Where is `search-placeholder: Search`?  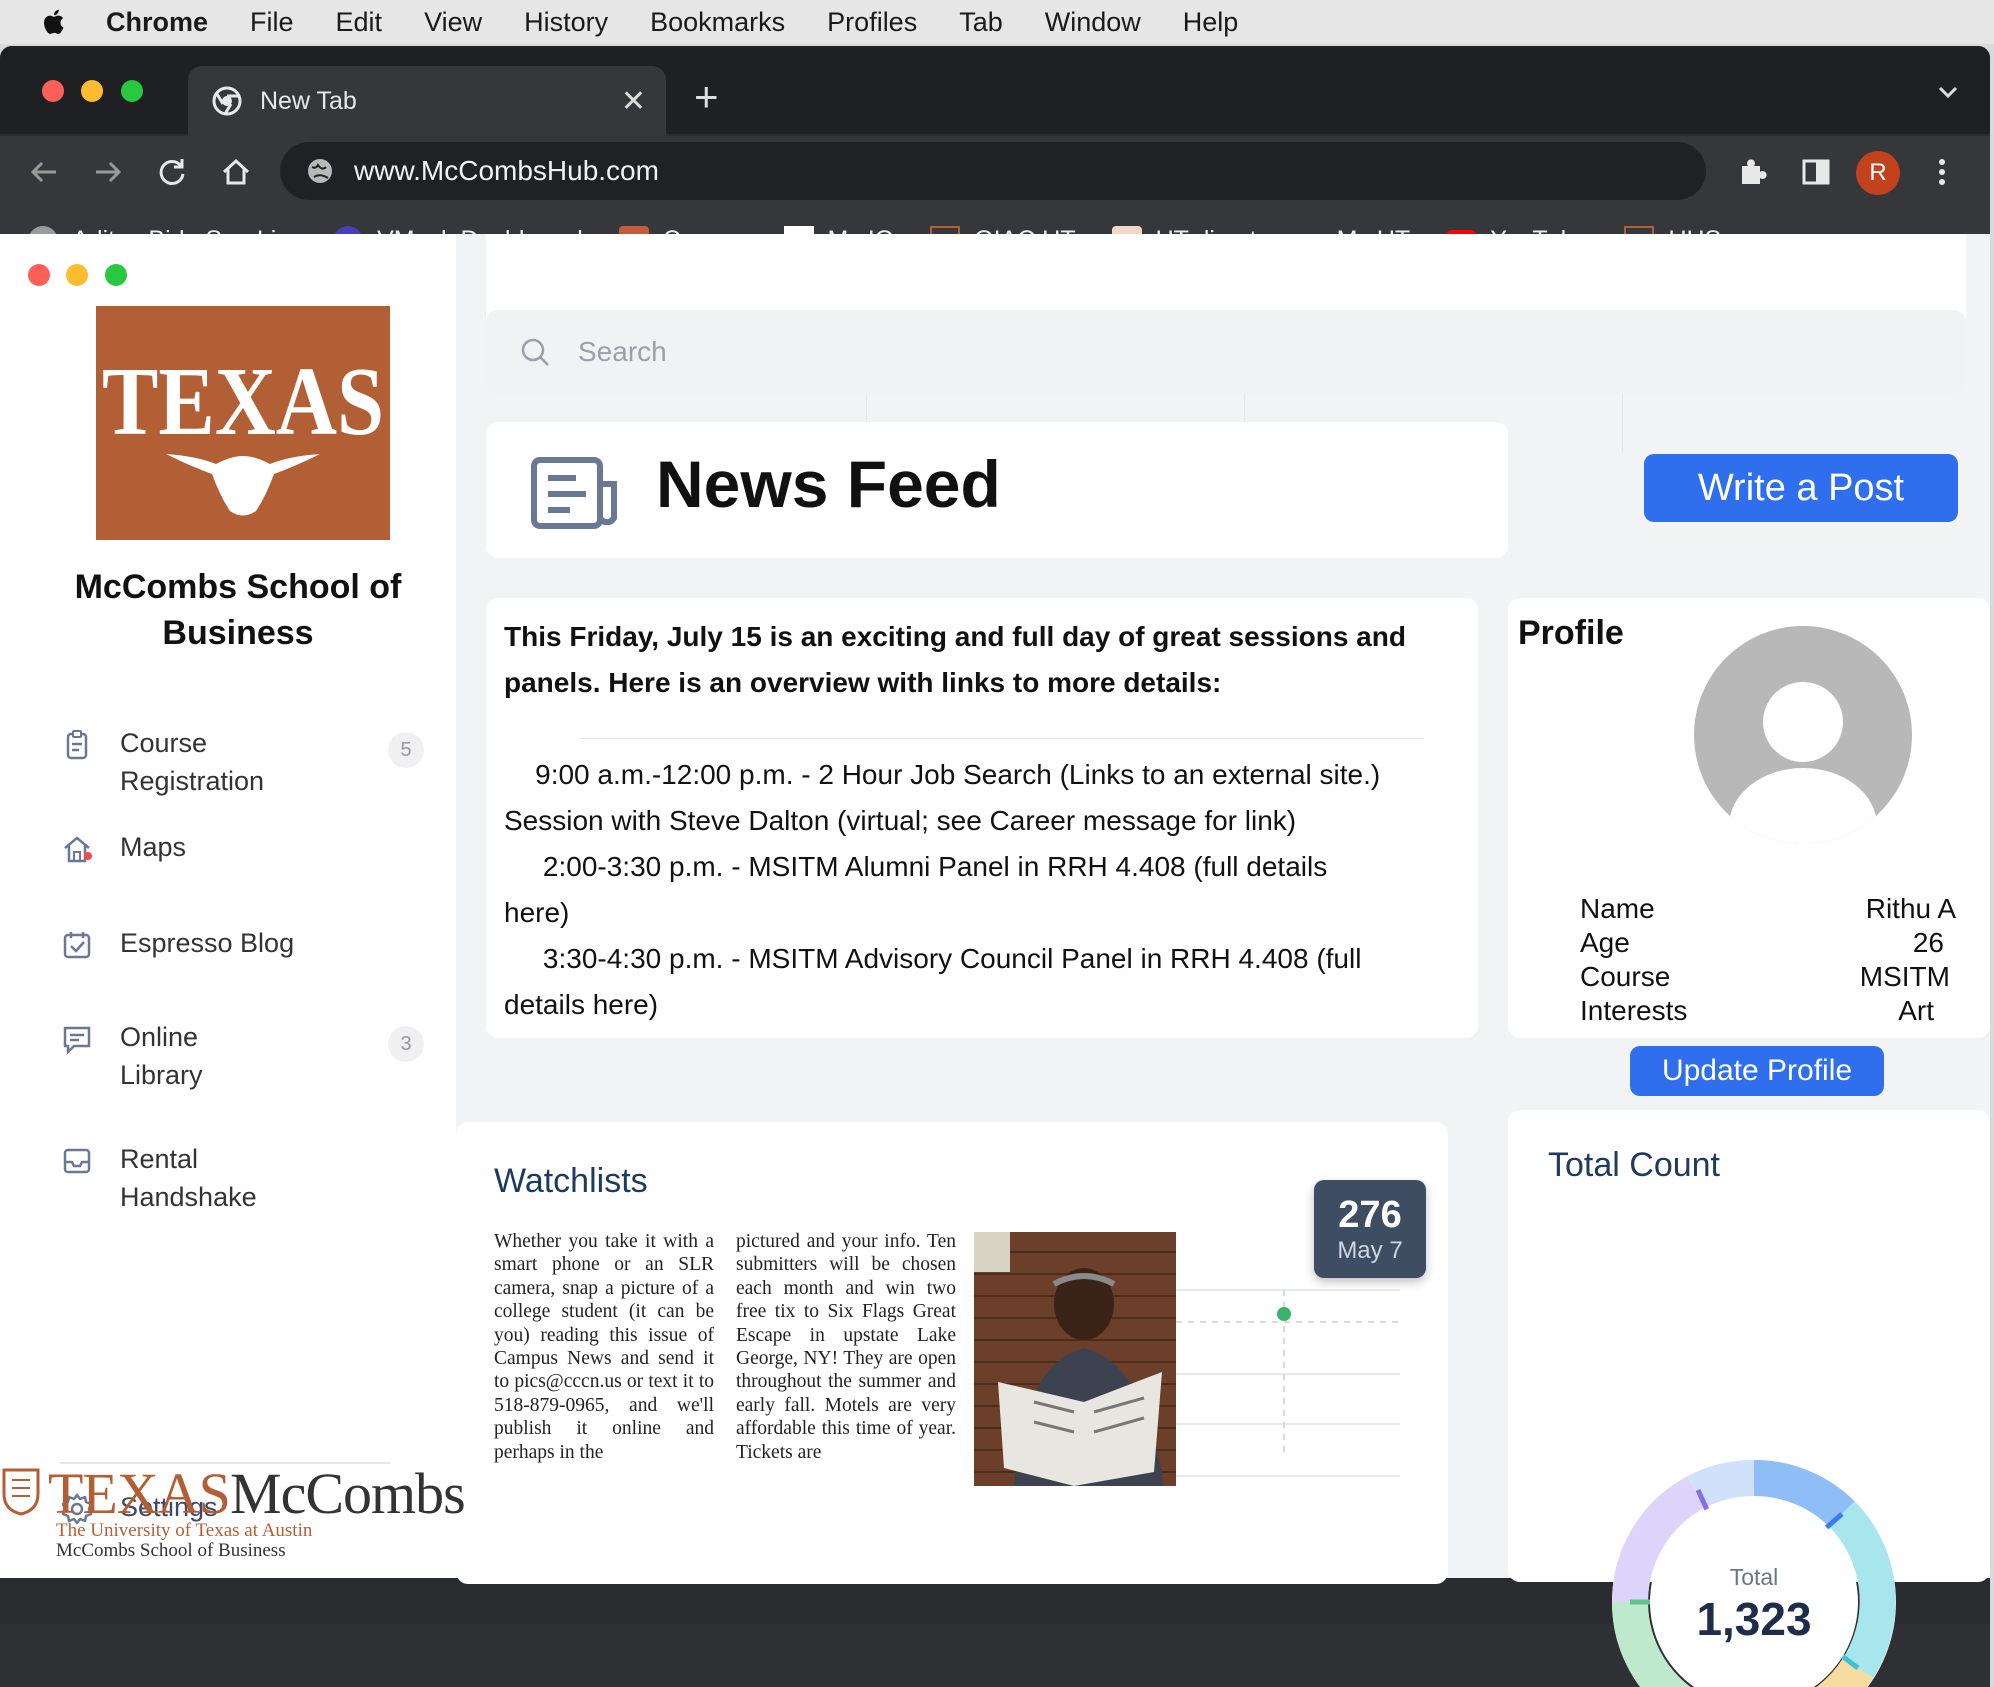 search-placeholder: Search is located at coordinates (622, 351).